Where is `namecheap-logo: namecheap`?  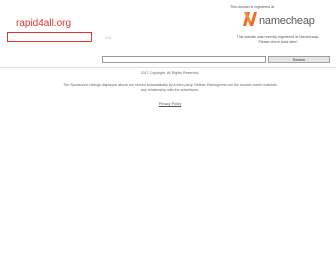 namecheap-logo: namecheap is located at coordinates (287, 20).